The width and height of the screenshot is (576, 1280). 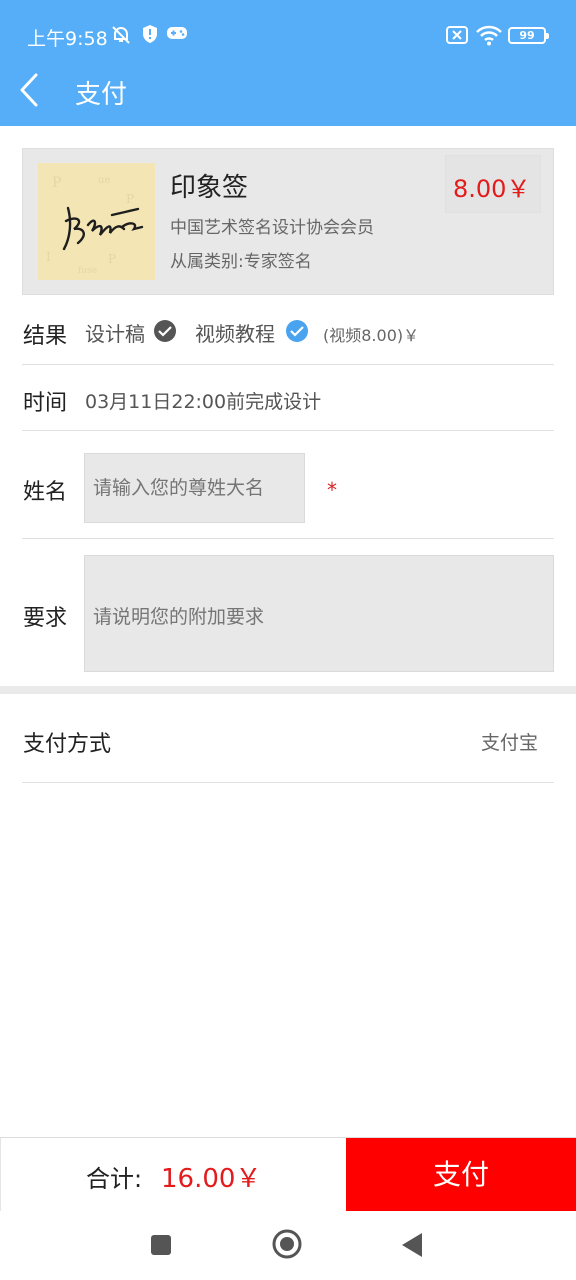 I want to click on svg-text: ue, so click(x=104, y=180).